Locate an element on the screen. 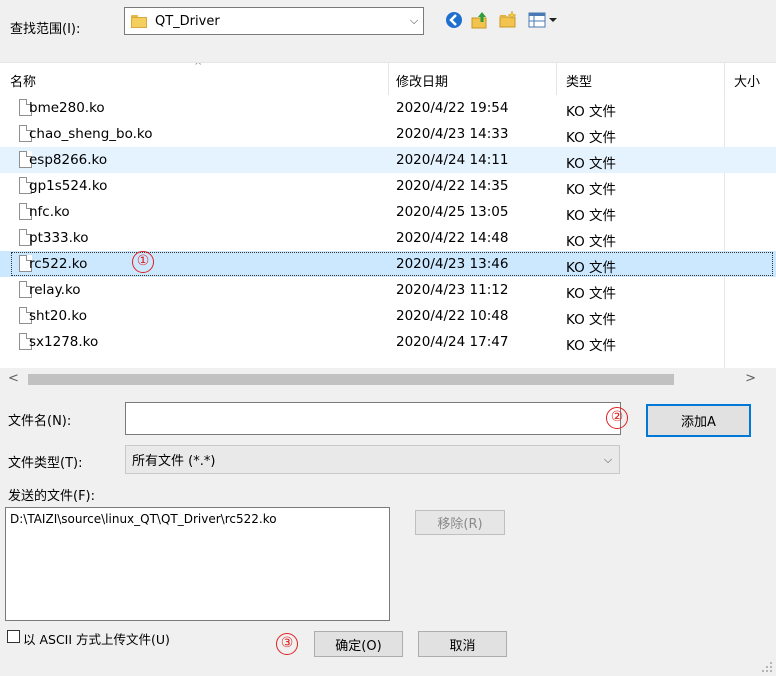 This screenshot has height=676, width=776. ok-button: 确定(O) is located at coordinates (358, 644).